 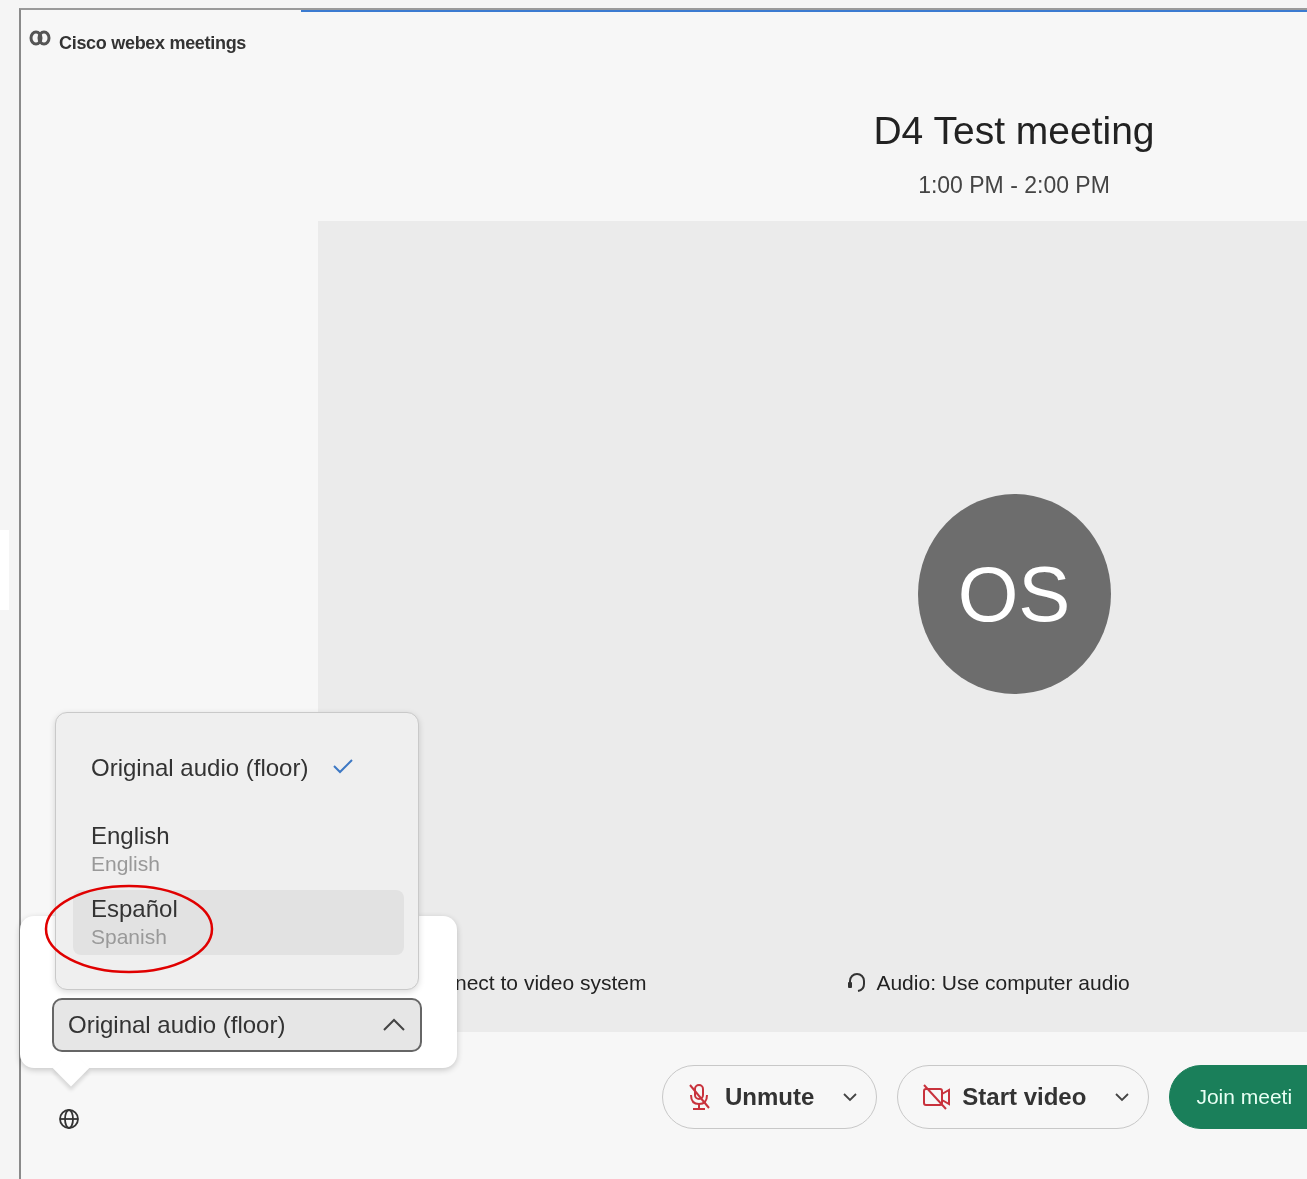 What do you see at coordinates (134, 909) in the screenshot?
I see `option-label: Español` at bounding box center [134, 909].